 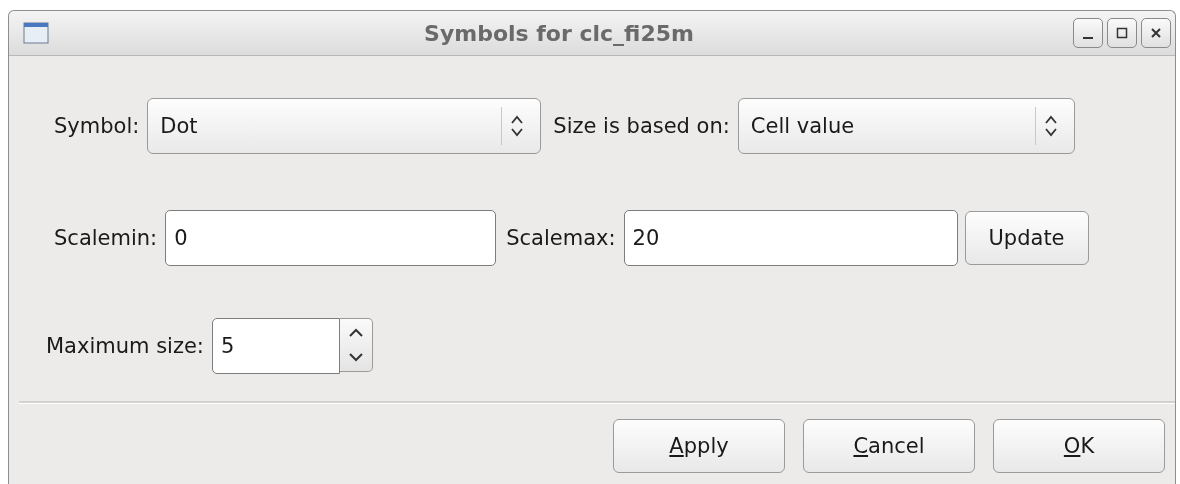 I want to click on close-button, so click(x=1156, y=33).